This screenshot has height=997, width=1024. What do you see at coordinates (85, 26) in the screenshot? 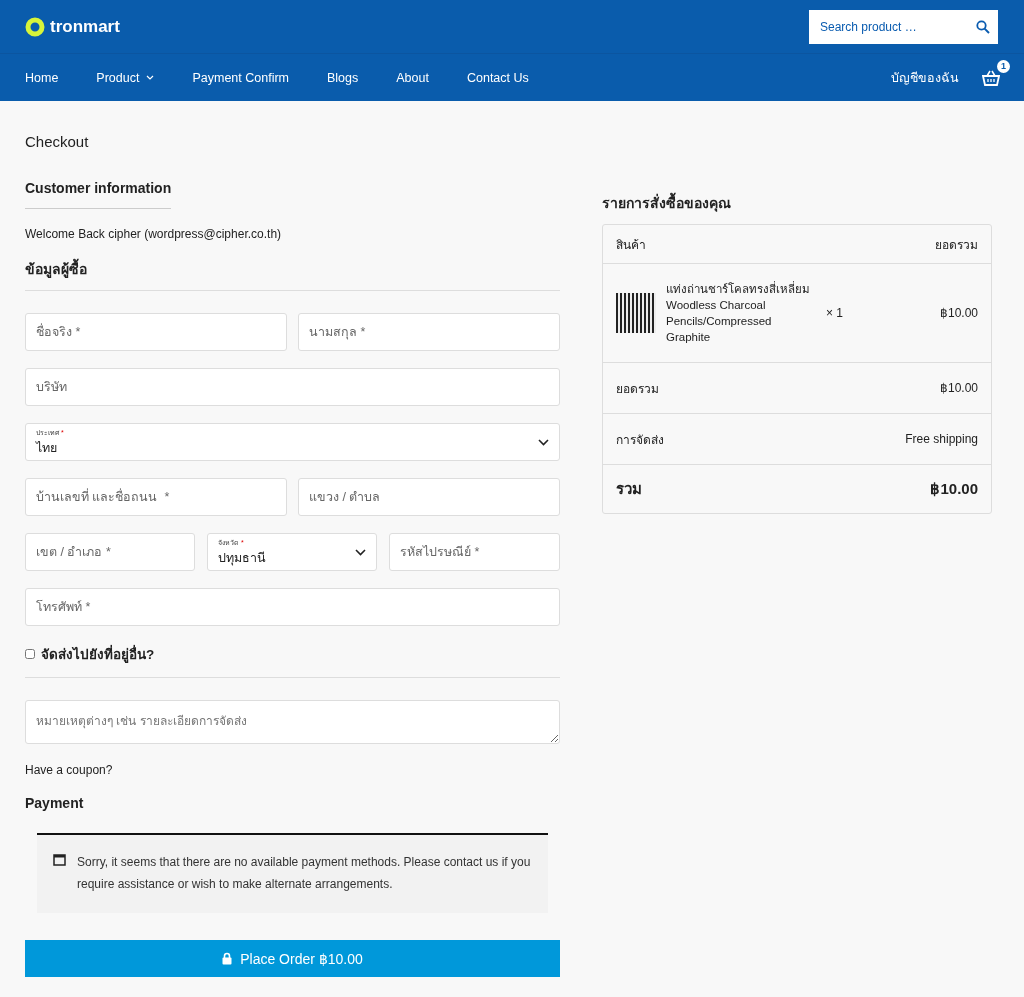
I see `logo-text: tronmart` at bounding box center [85, 26].